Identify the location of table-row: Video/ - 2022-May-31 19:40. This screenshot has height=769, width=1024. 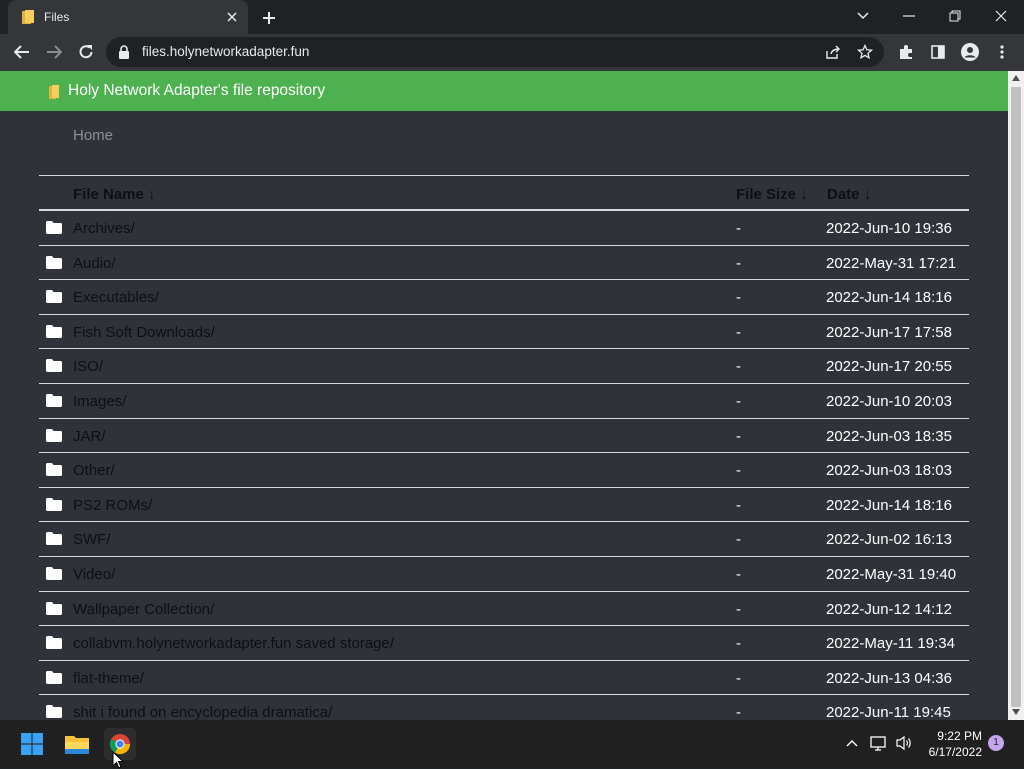
(504, 574).